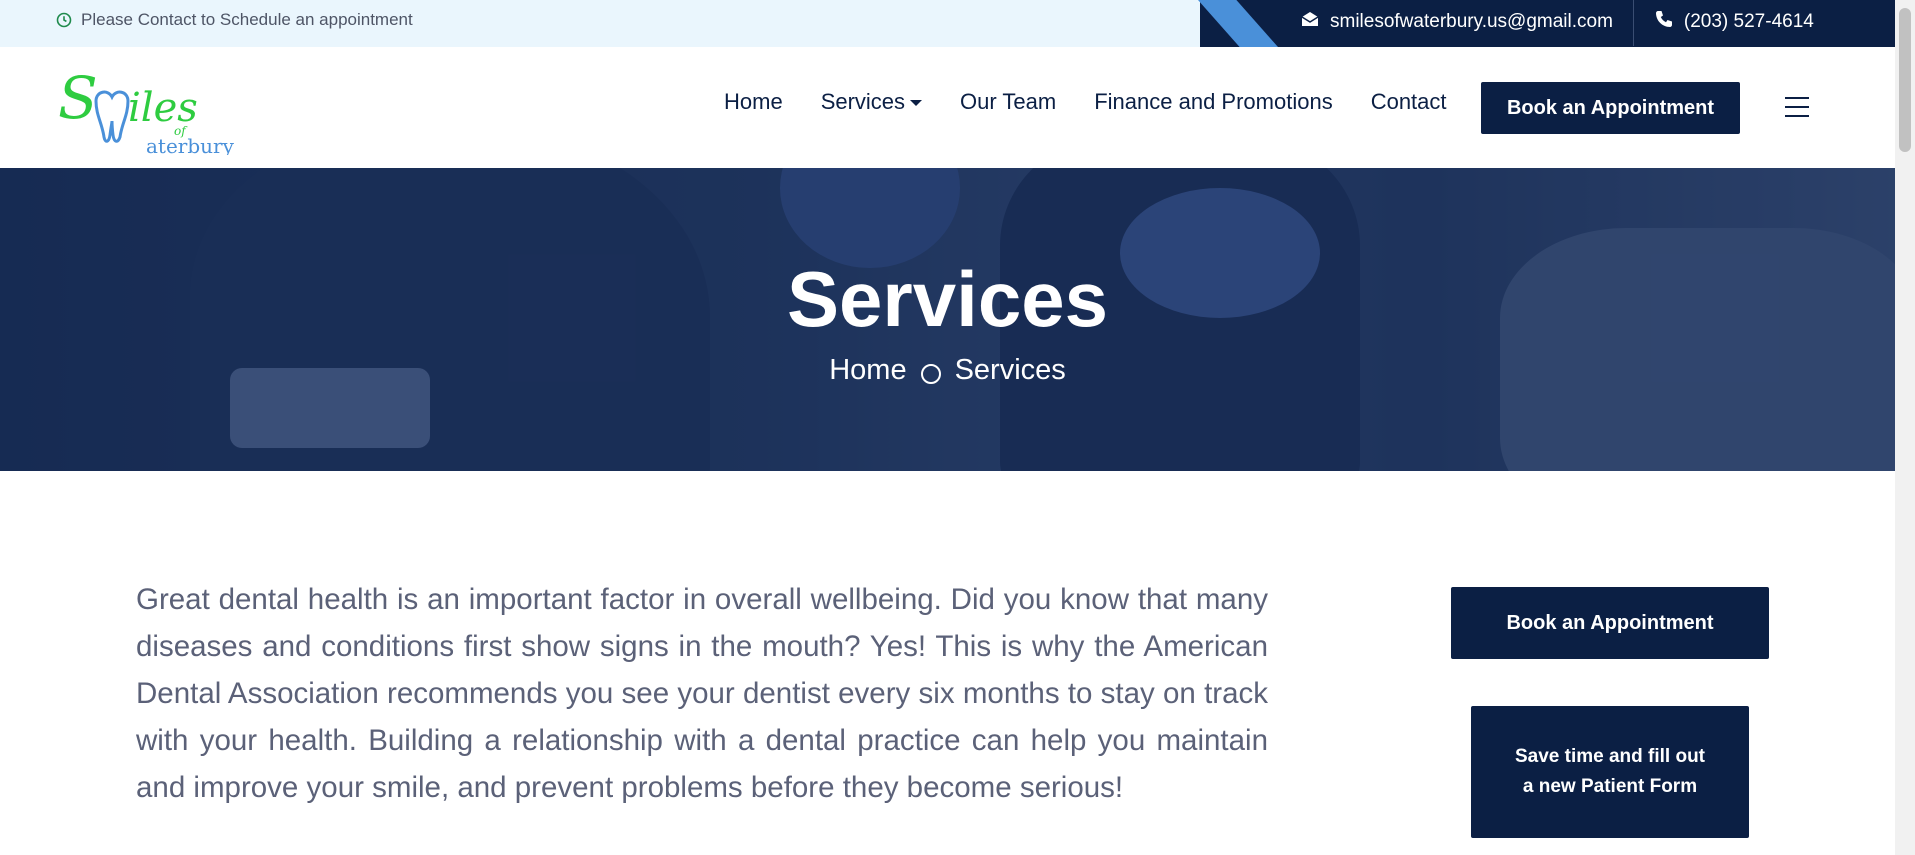 The height and width of the screenshot is (855, 1915). What do you see at coordinates (1471, 21) in the screenshot?
I see `email-text: smilesofwaterbury.us@gmail.com` at bounding box center [1471, 21].